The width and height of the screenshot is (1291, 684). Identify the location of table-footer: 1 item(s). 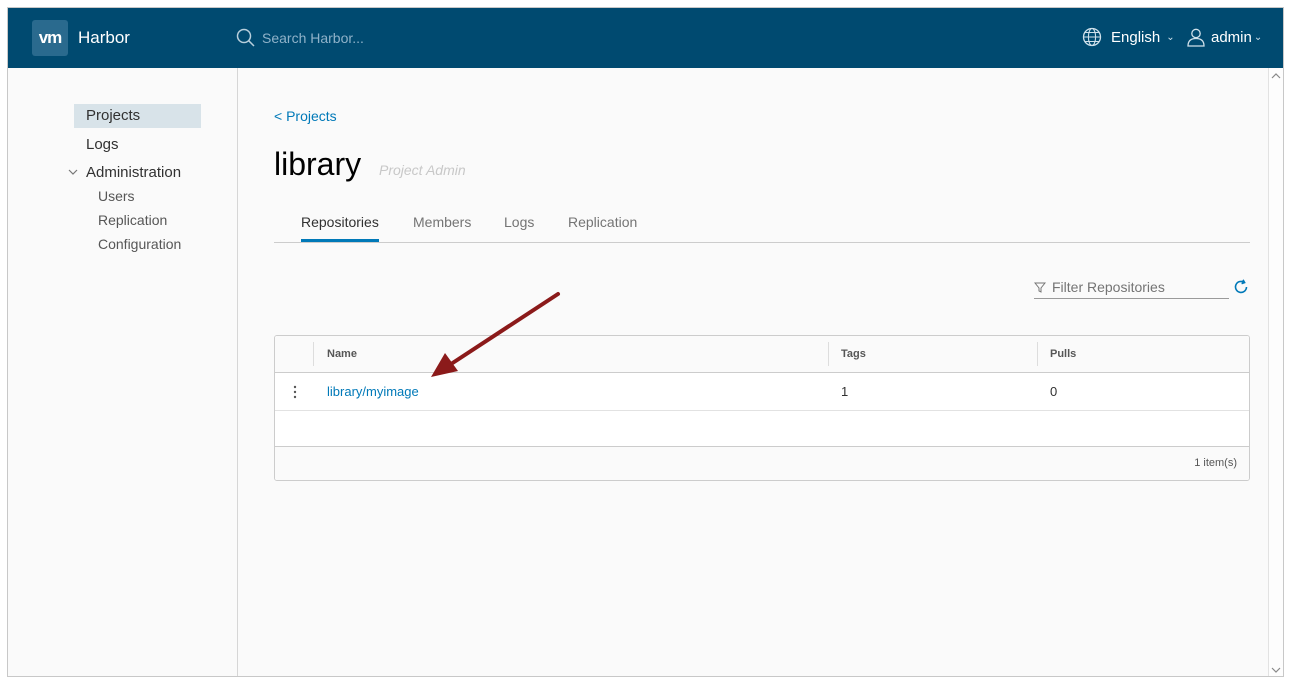
(762, 463).